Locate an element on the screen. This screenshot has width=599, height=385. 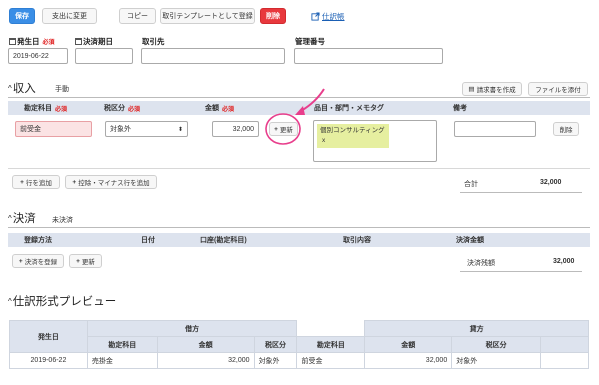
preview-empty-cell is located at coordinates (564, 360).